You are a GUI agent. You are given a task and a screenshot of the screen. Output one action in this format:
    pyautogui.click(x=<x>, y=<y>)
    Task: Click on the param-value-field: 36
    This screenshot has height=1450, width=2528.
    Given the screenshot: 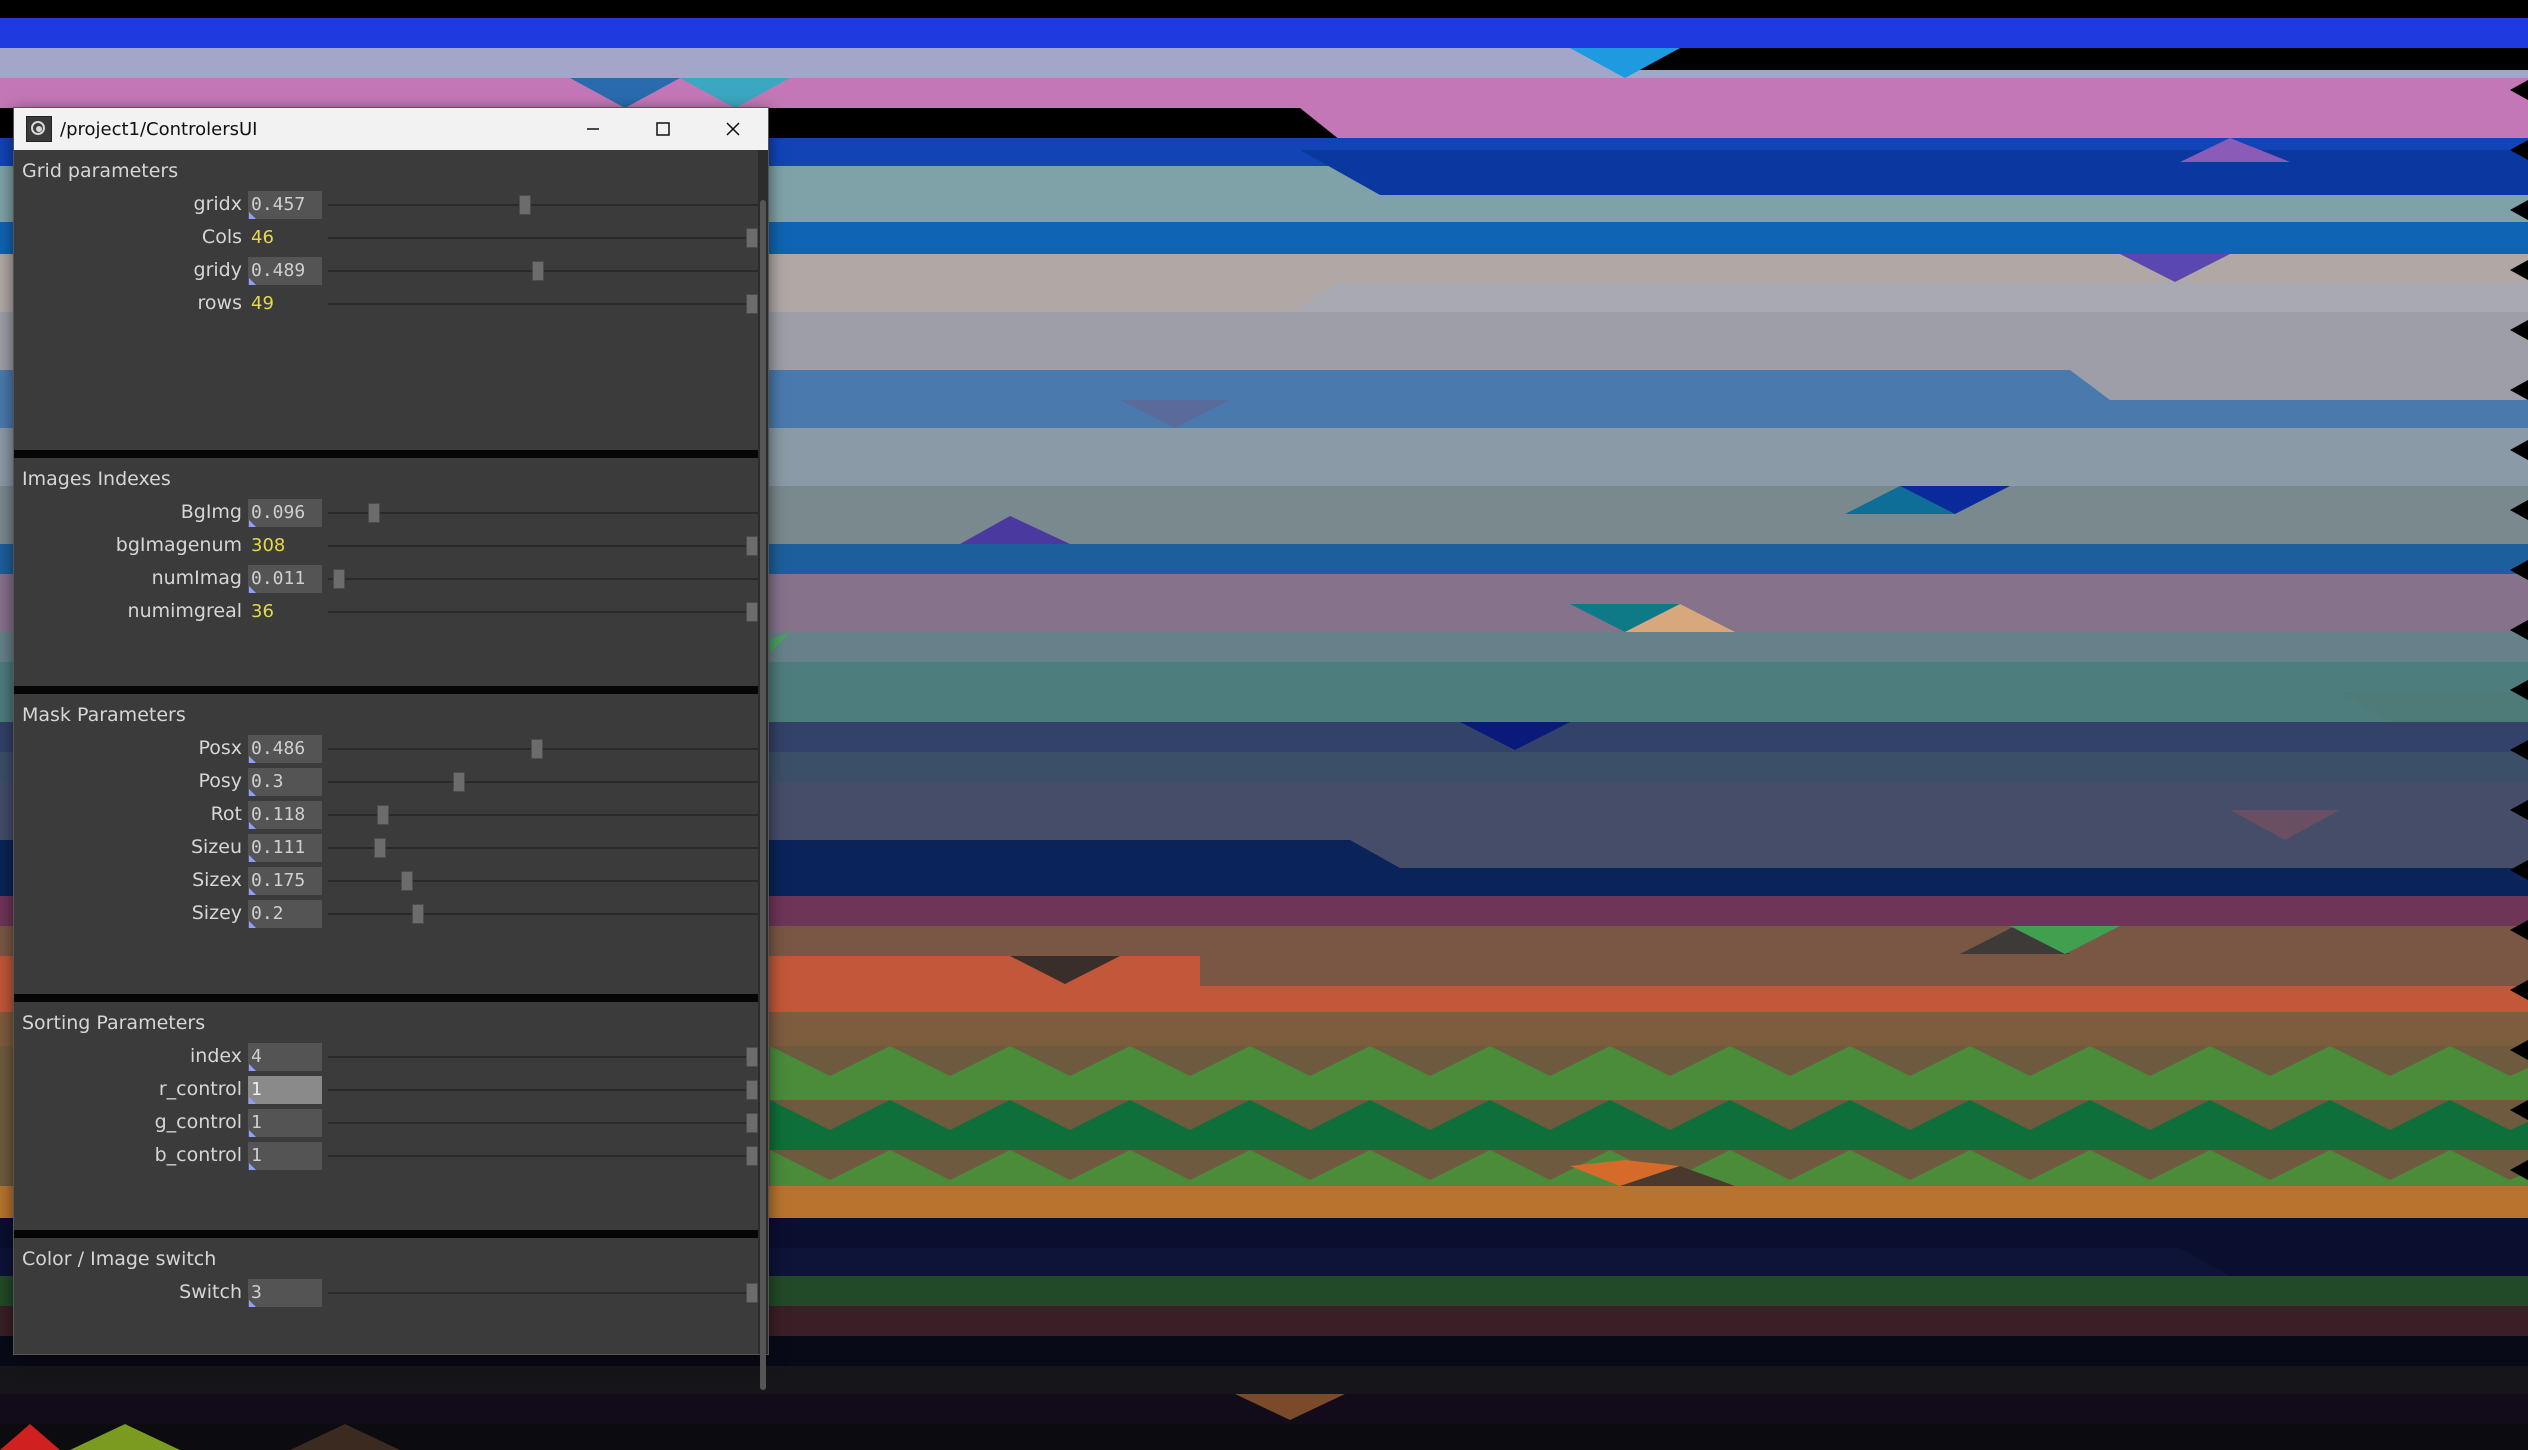 What is the action you would take?
    pyautogui.click(x=285, y=612)
    